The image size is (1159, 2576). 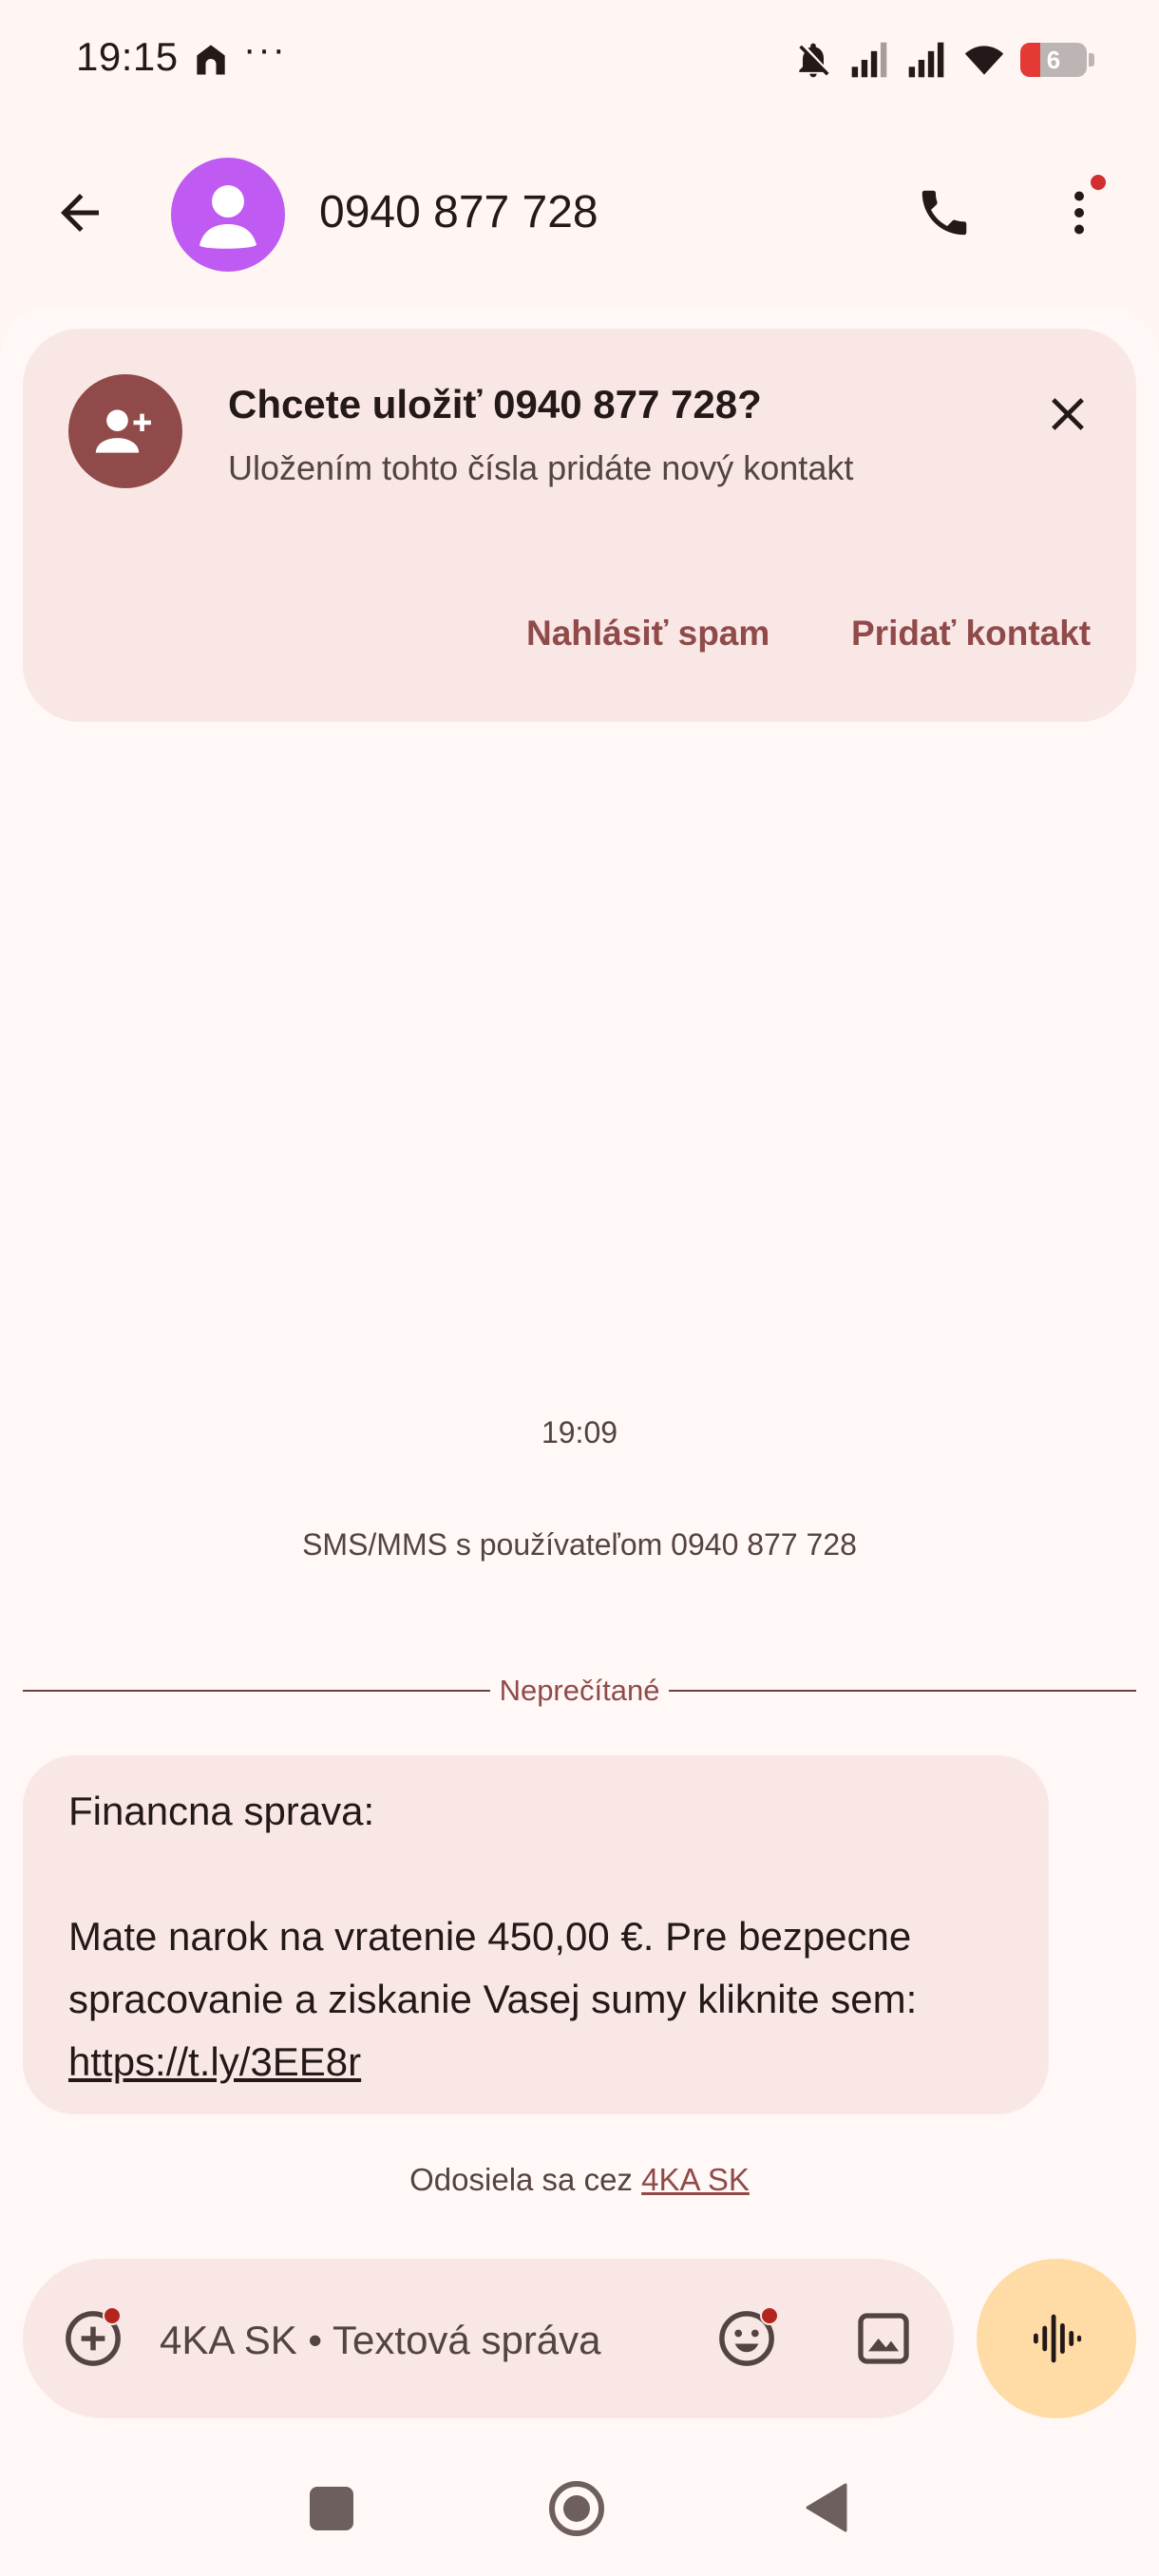 I want to click on person-add-icon, so click(x=123, y=431).